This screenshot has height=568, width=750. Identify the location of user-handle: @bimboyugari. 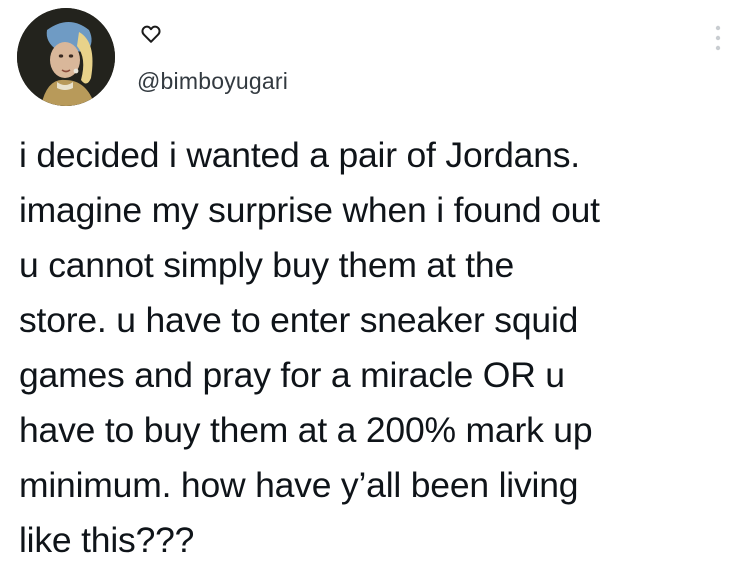
(212, 81).